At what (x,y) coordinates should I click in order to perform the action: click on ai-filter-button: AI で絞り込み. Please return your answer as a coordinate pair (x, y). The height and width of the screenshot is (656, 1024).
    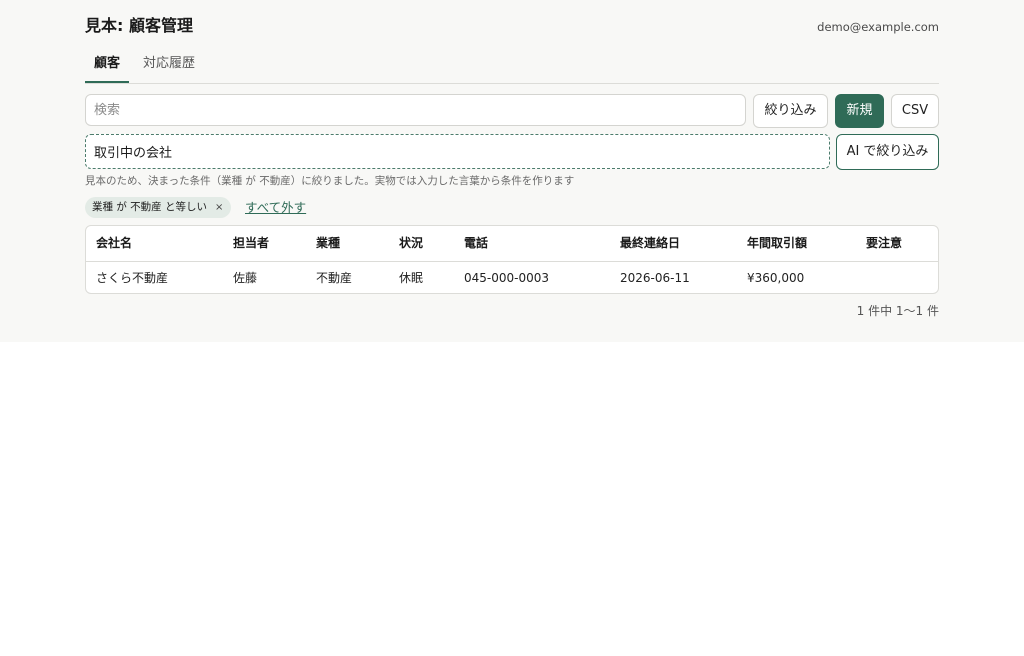
    Looking at the image, I should click on (887, 152).